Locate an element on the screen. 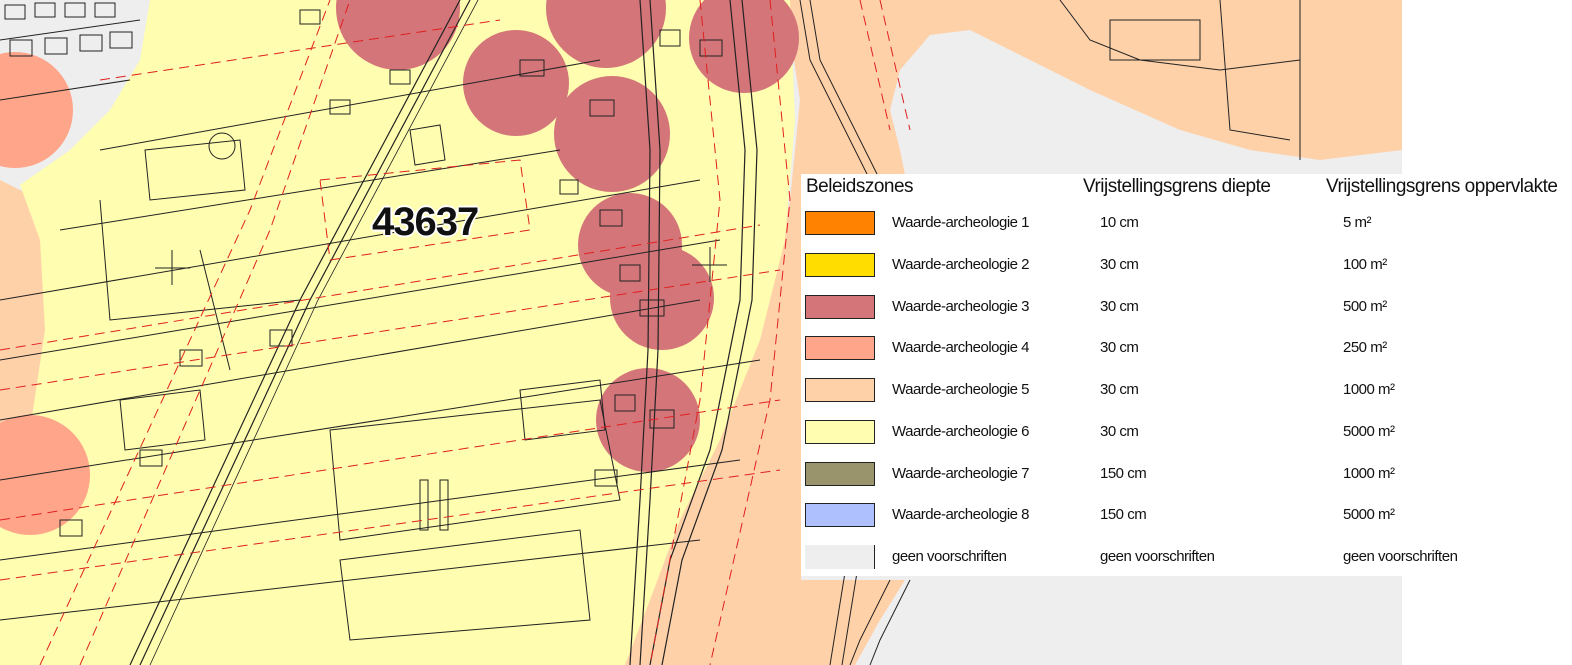 This screenshot has width=1572, height=665. legend-row: Waarde-archeologie 5 30 cm 1000 m² is located at coordinates (1186, 392).